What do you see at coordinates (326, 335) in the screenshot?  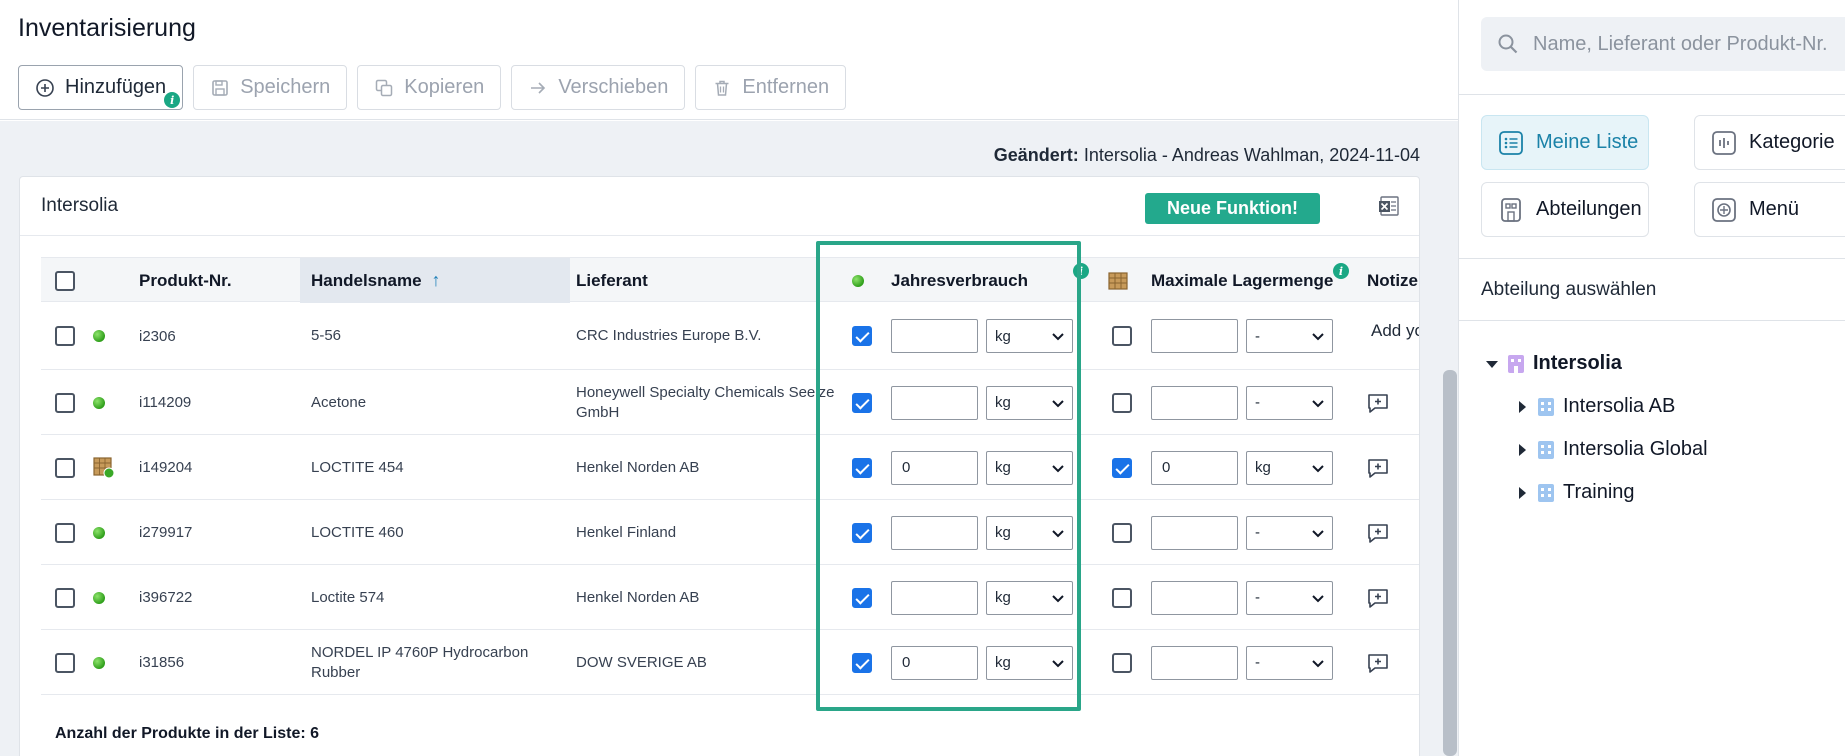 I see `trade-name: 5-56` at bounding box center [326, 335].